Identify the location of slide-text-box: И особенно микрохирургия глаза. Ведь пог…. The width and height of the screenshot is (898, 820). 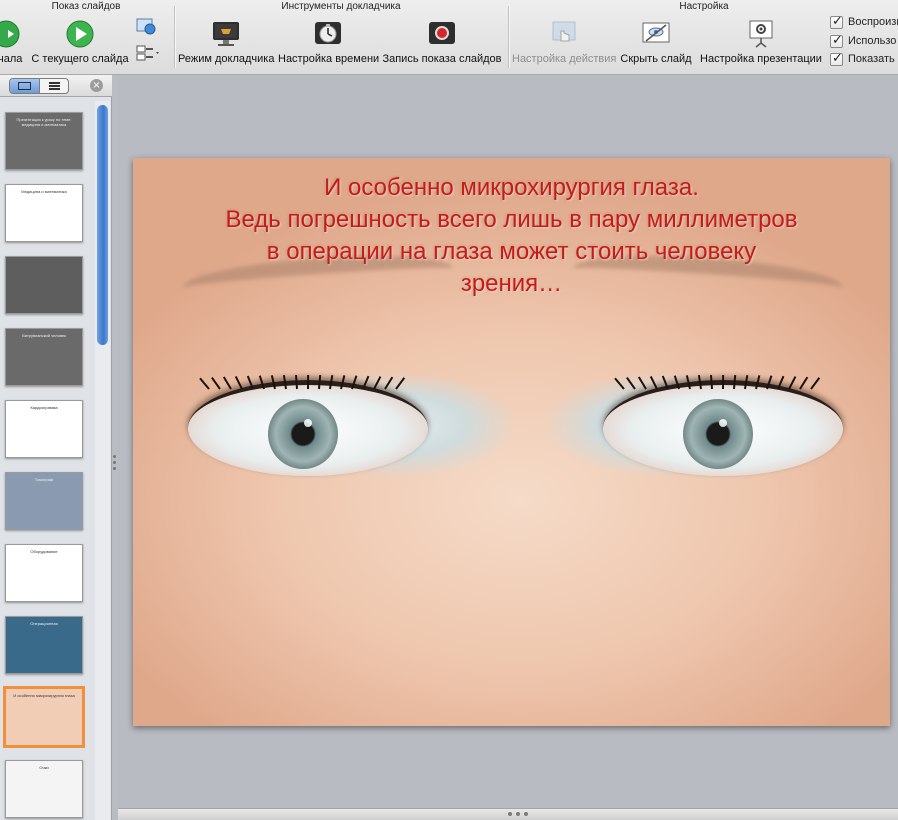
(511, 236).